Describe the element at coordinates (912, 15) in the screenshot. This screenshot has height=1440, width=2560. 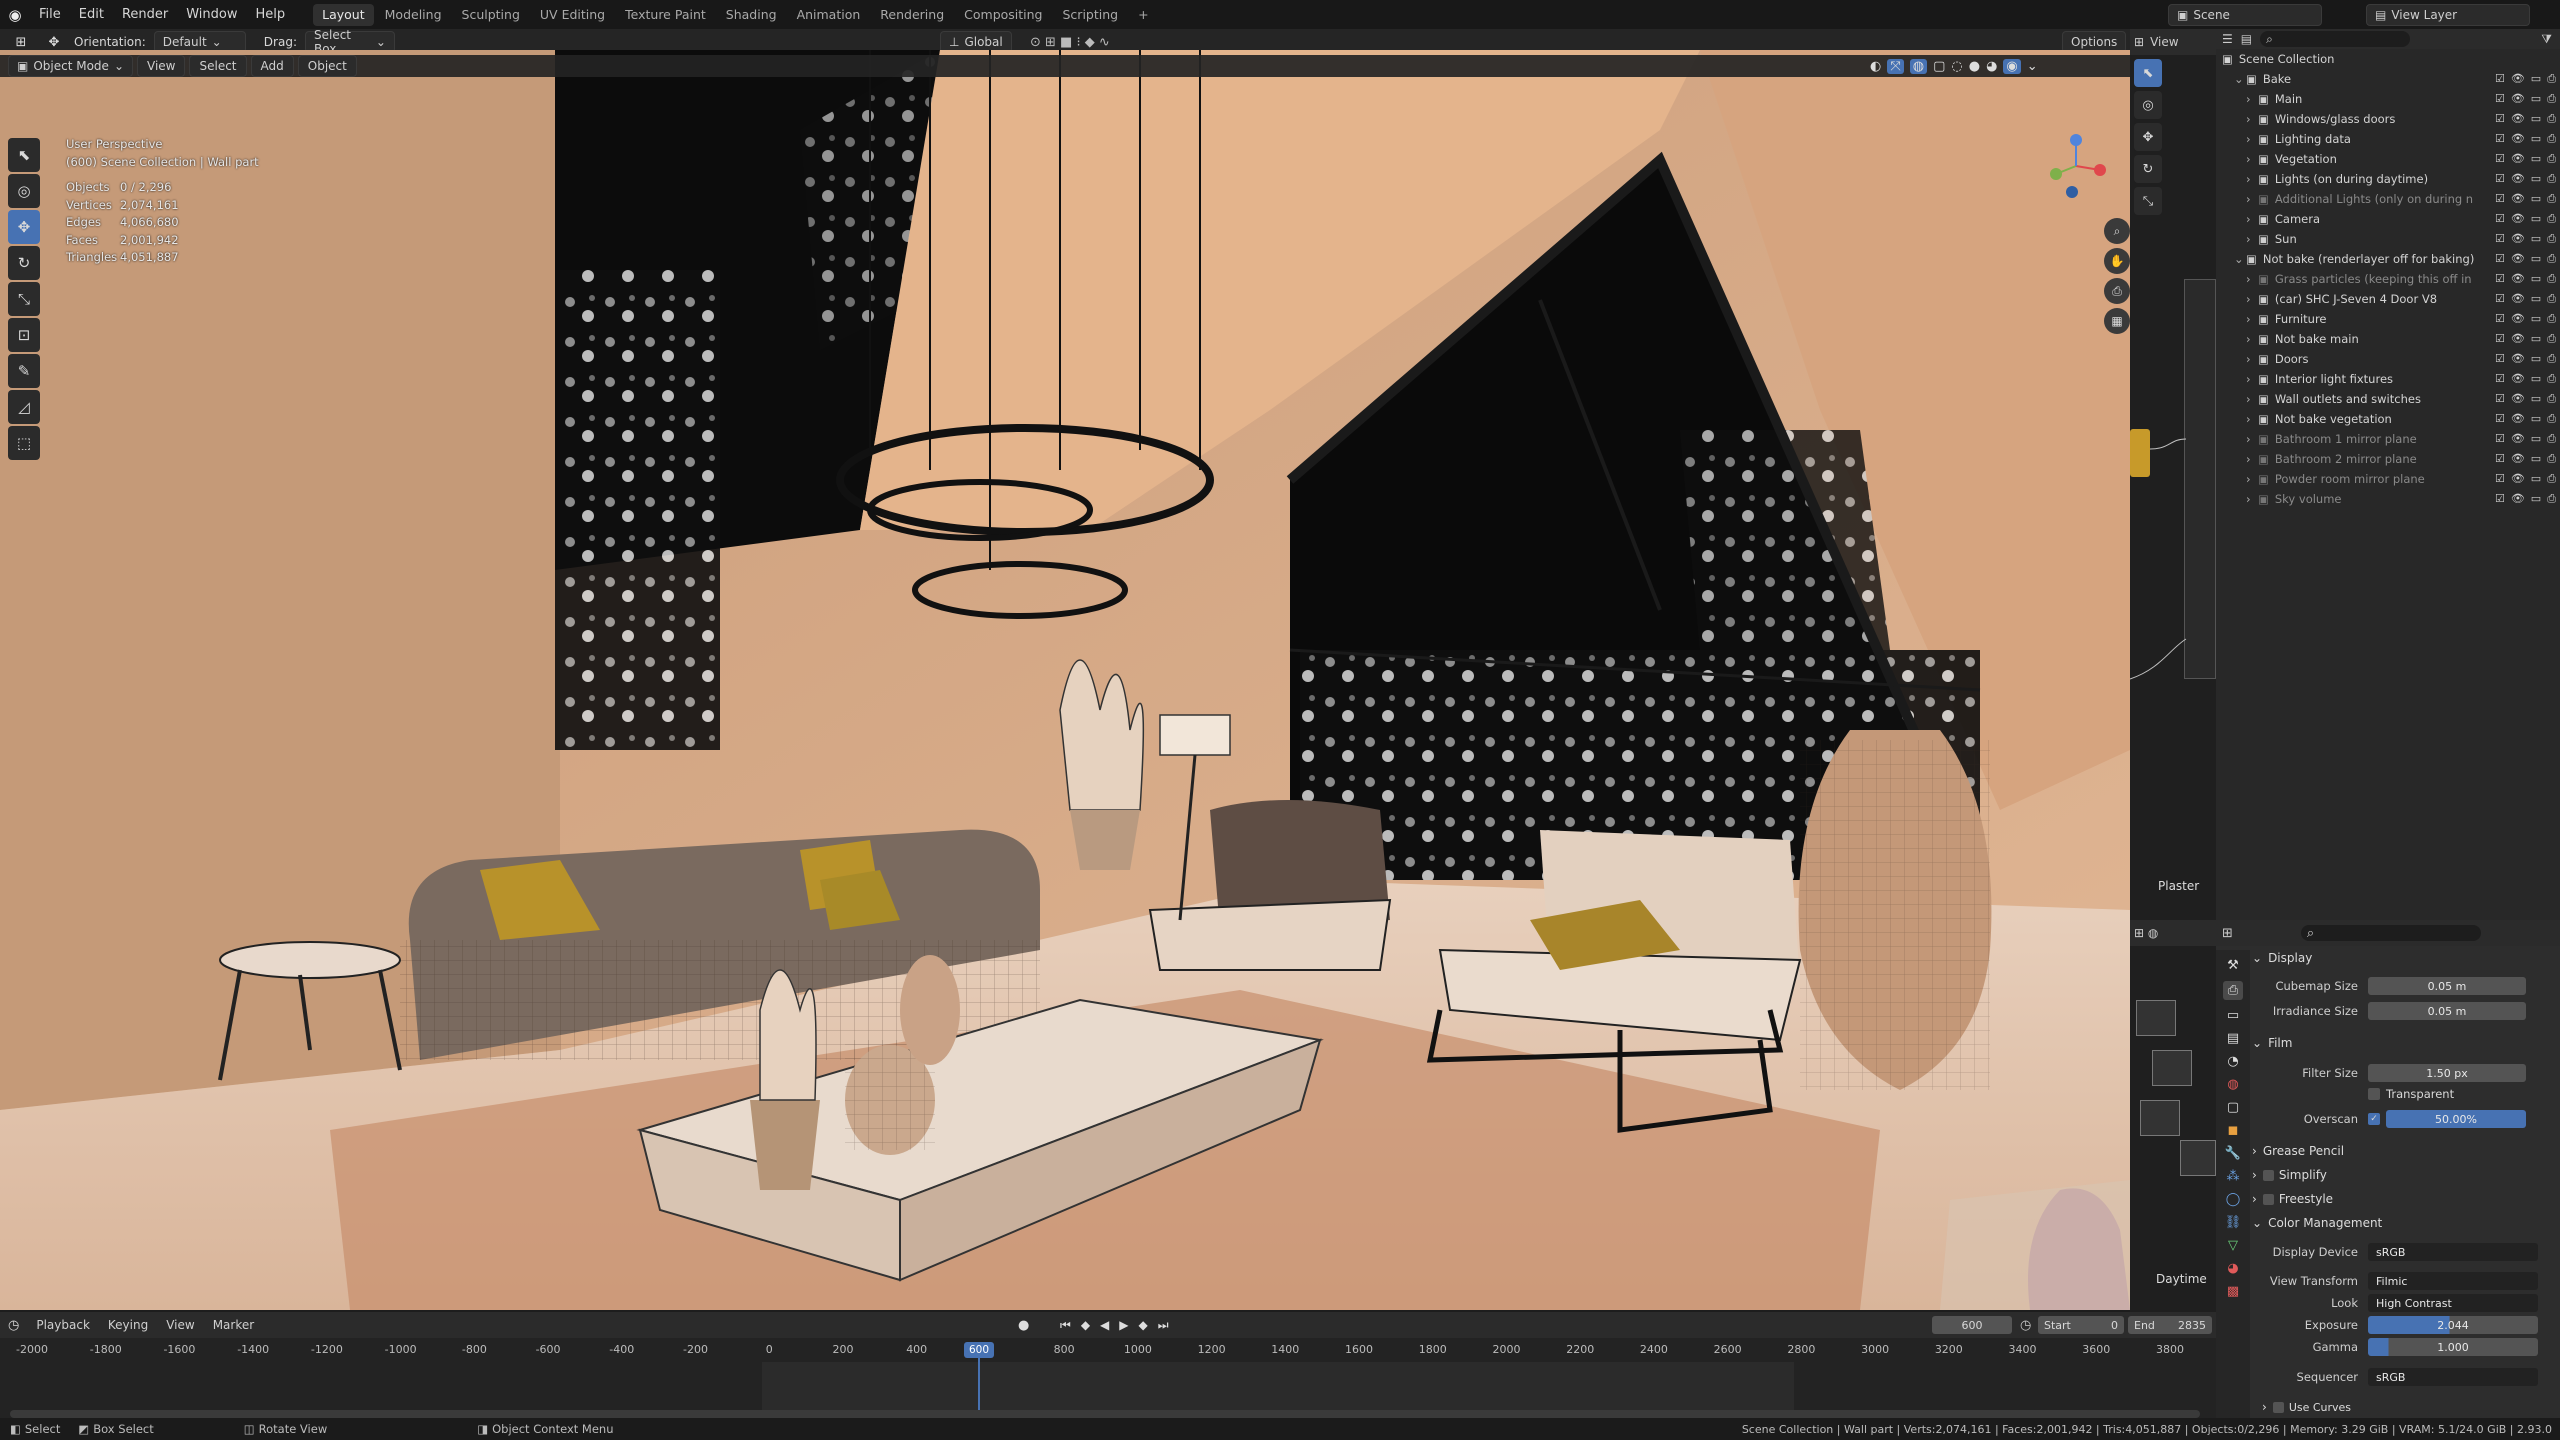
I see `tab-rendering: Rendering` at that location.